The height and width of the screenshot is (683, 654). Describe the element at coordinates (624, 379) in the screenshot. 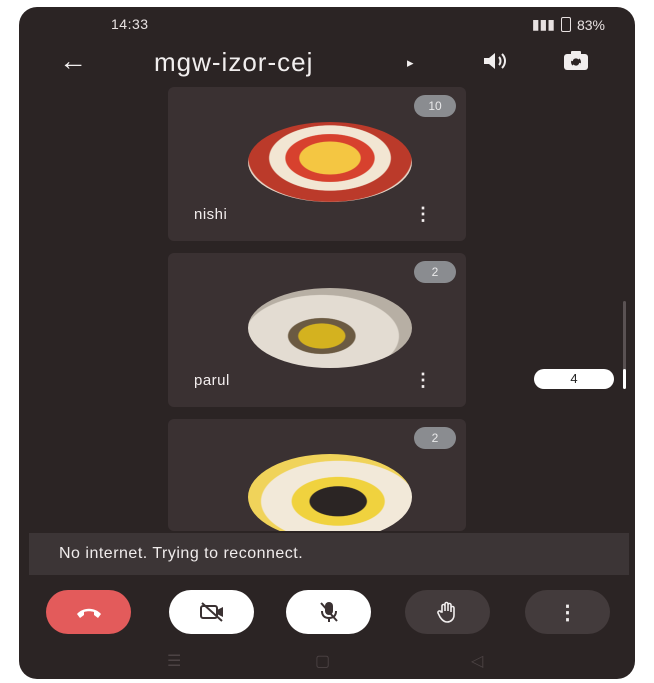

I see `scrollbar-thumb` at that location.